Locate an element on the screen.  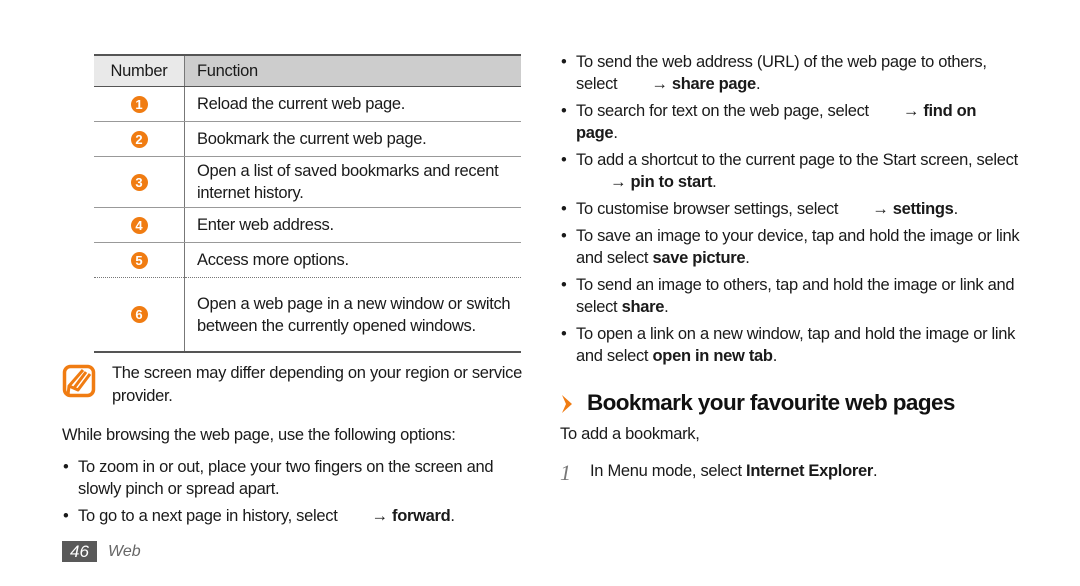
number-badge-icon: 4 is located at coordinates (139, 225).